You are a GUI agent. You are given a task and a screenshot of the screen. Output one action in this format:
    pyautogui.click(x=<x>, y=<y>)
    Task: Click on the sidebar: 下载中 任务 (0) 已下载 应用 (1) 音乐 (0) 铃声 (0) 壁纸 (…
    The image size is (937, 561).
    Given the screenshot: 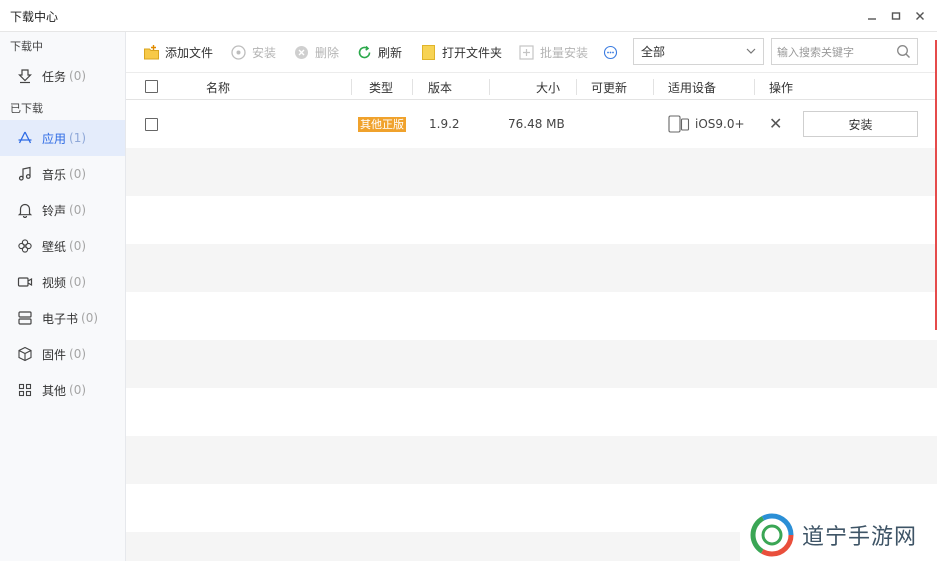 What is the action you would take?
    pyautogui.click(x=63, y=296)
    